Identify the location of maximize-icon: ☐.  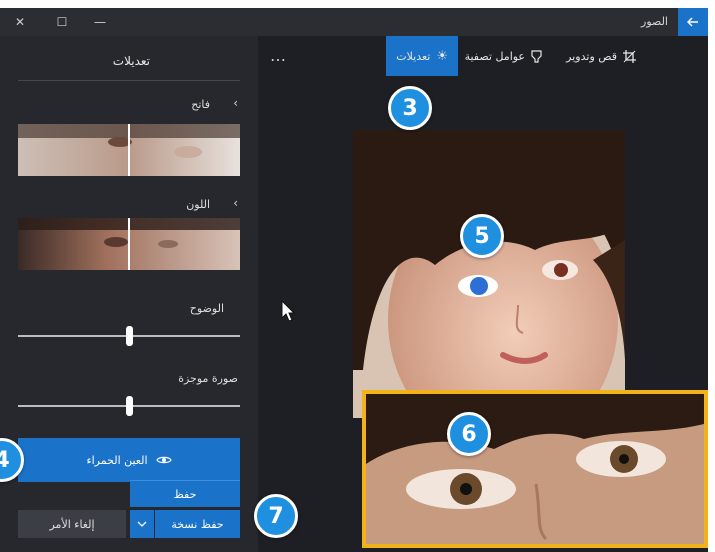
(62, 22).